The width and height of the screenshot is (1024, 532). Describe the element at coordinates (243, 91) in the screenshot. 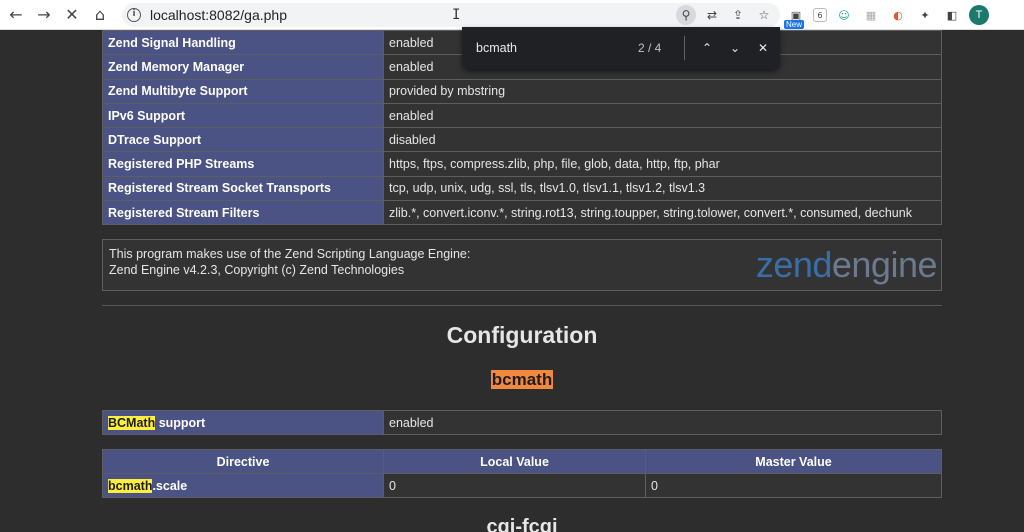

I see `info-key-cell: Zend Multibyte Support` at that location.